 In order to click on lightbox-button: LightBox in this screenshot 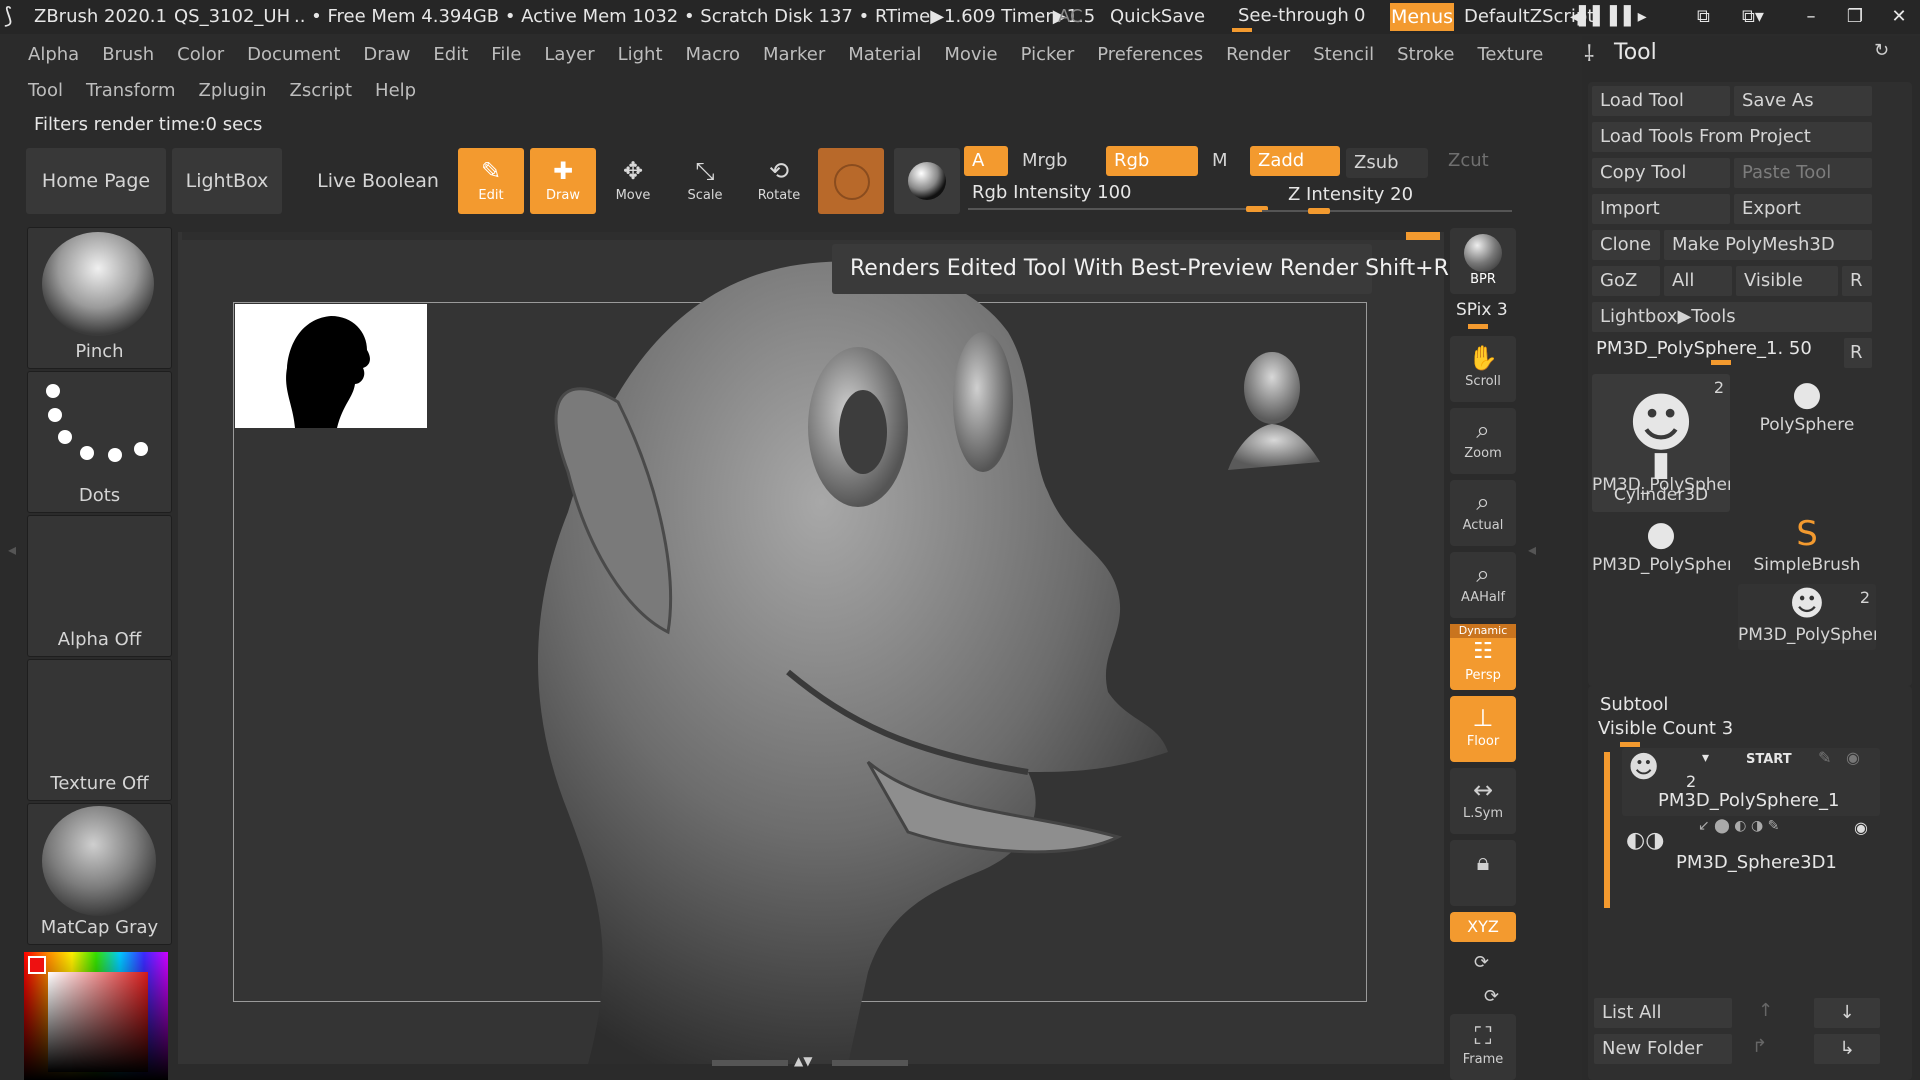, I will do `click(227, 181)`.